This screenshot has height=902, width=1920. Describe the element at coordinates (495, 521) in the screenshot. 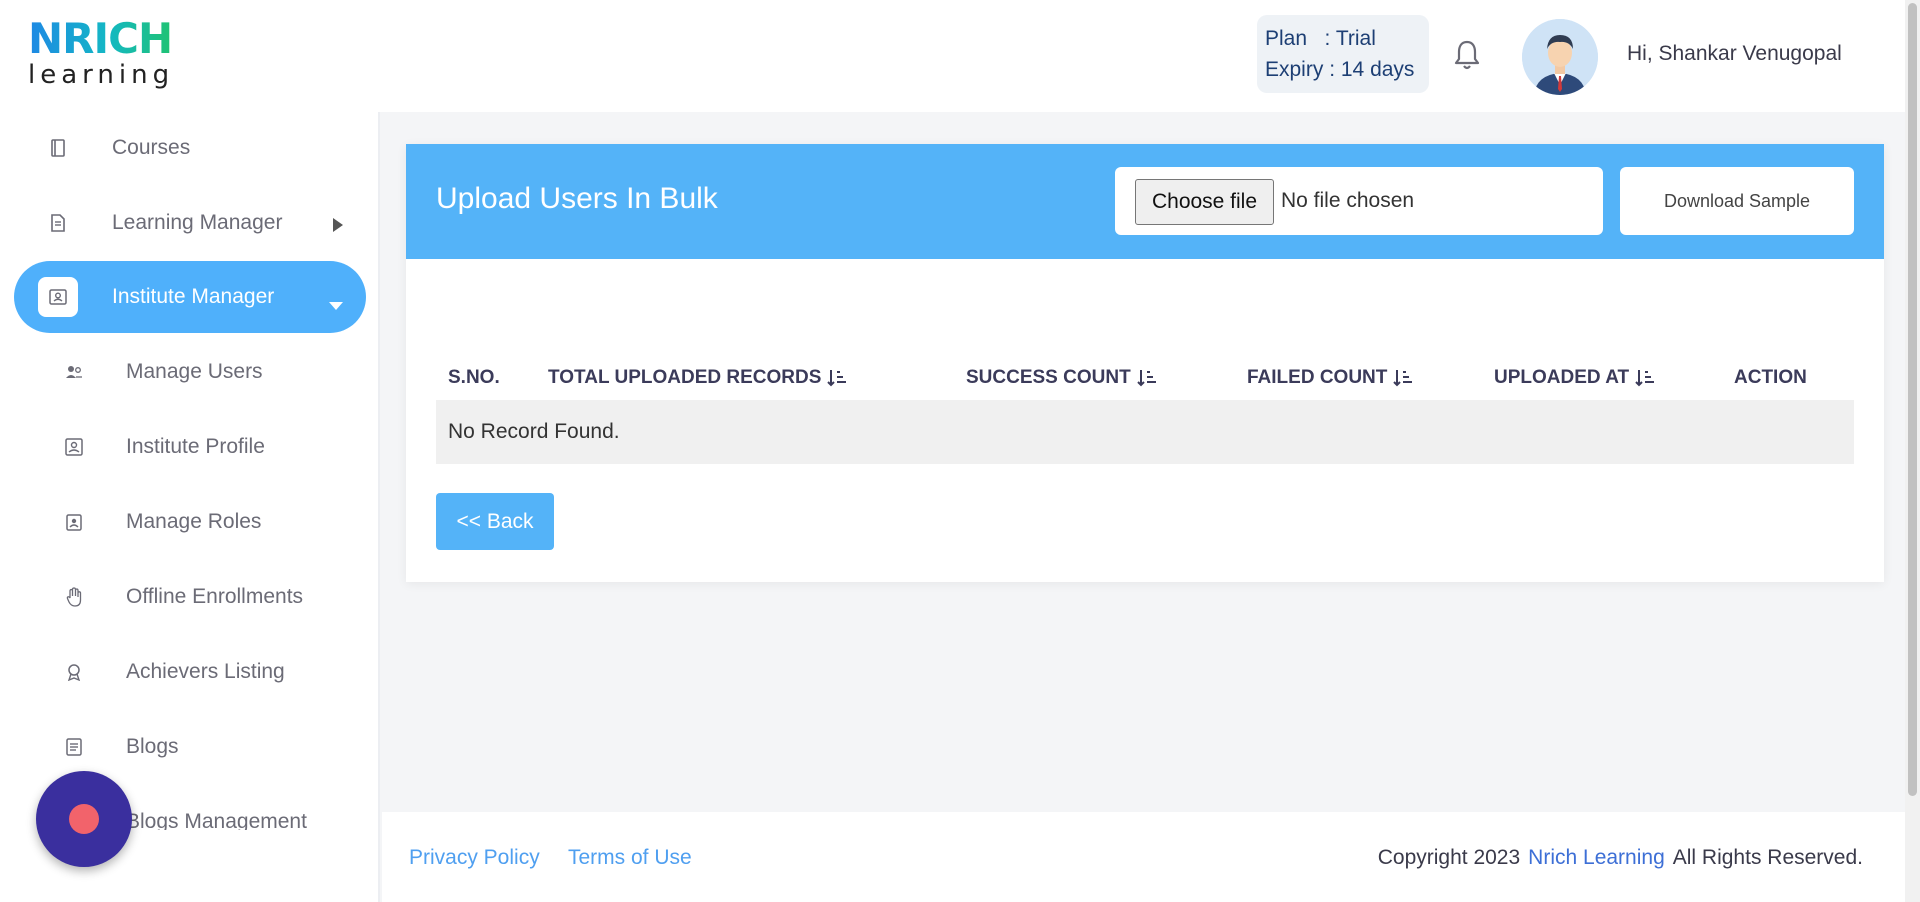

I see `back-button: << Back` at that location.